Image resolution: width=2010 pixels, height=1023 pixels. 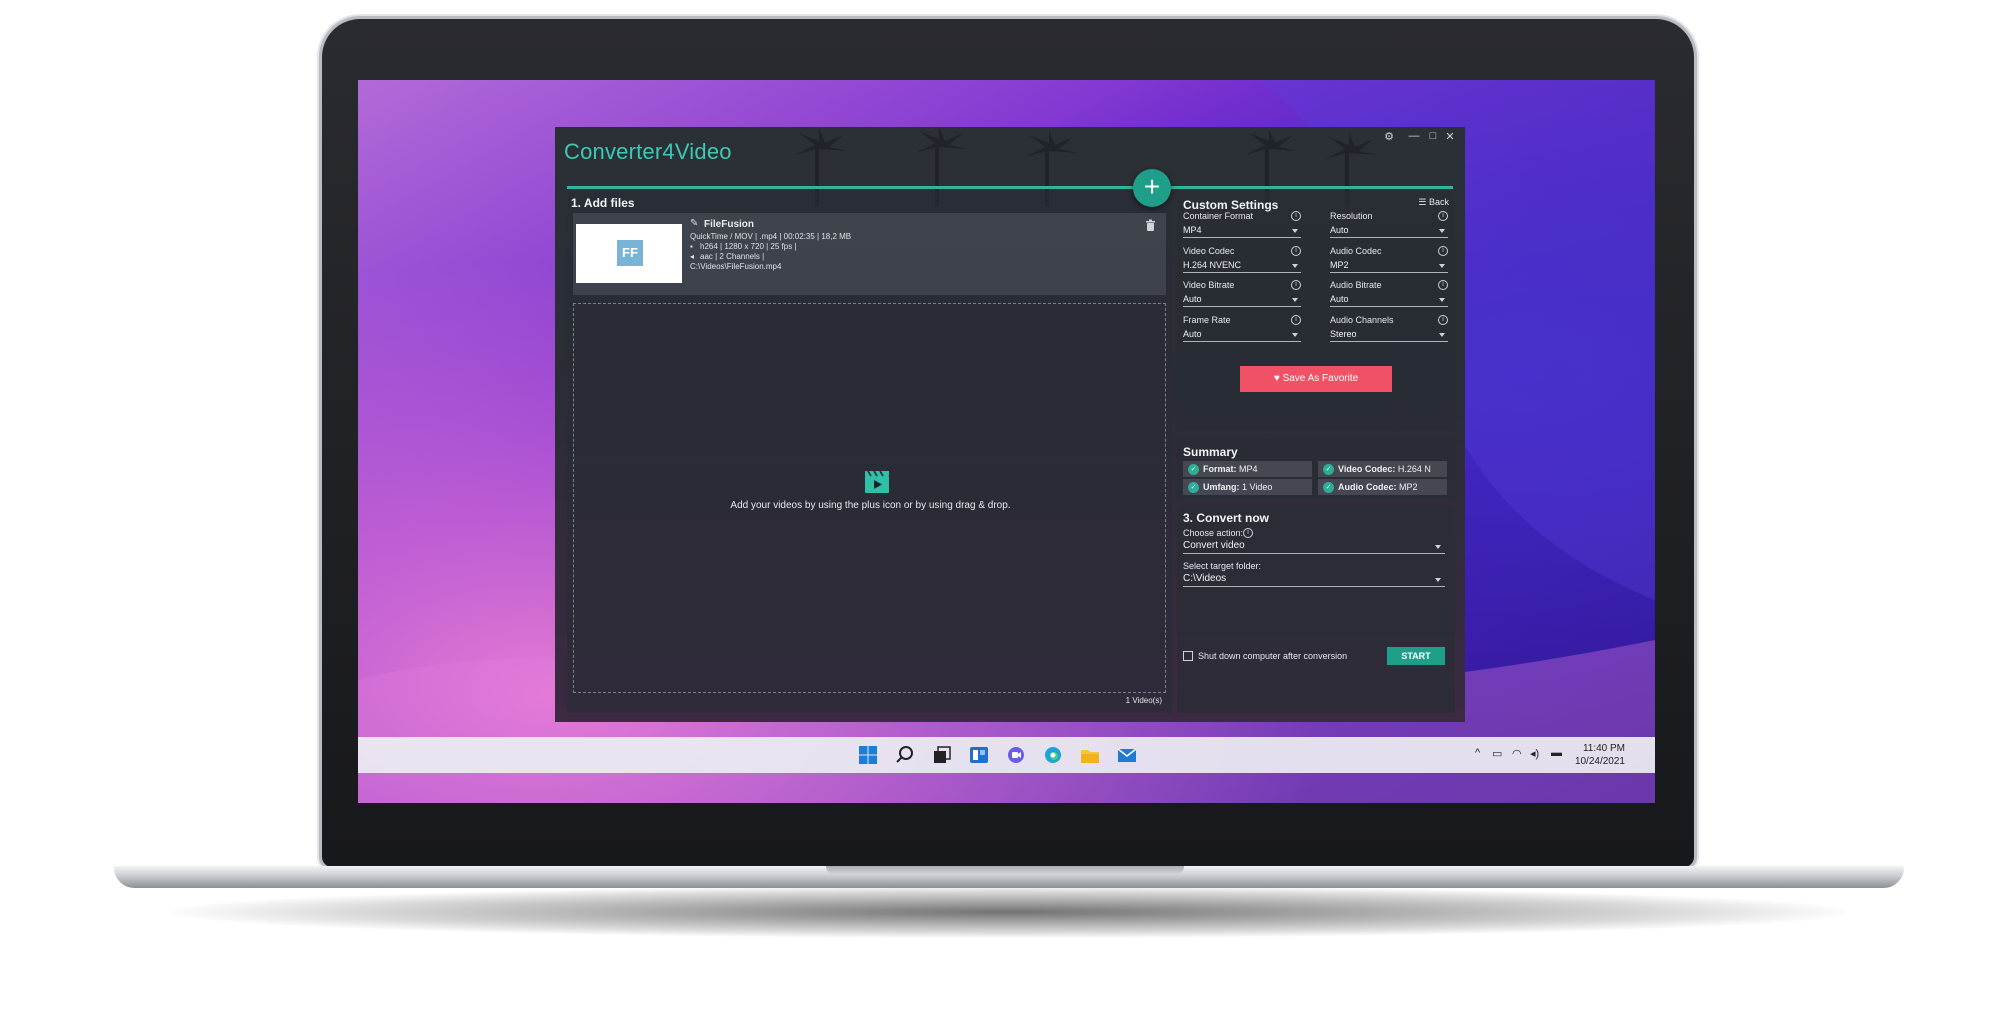 I want to click on windows-start-icon, so click(x=868, y=755).